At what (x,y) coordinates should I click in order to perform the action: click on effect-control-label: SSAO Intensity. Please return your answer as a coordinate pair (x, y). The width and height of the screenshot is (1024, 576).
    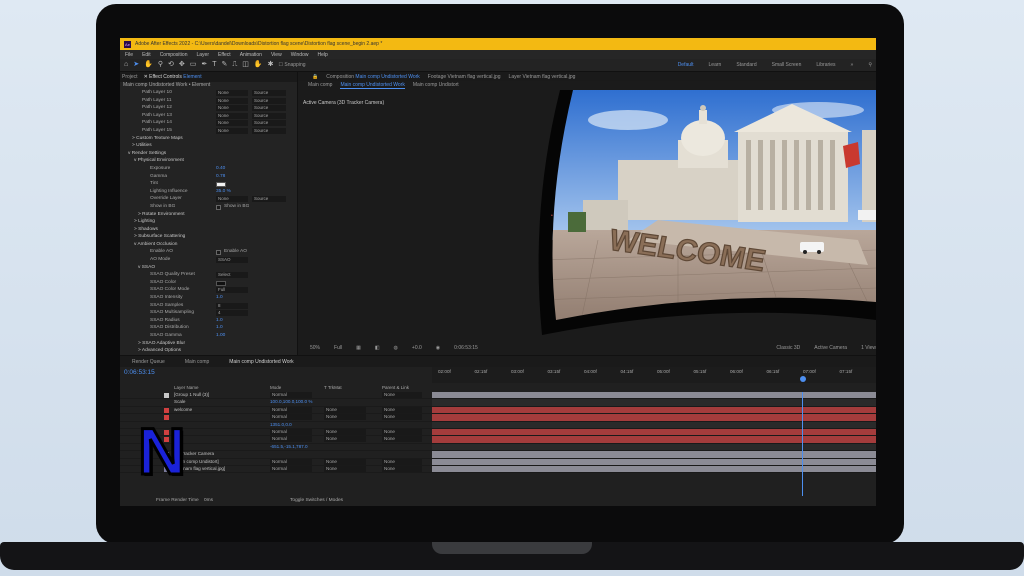
    Looking at the image, I should click on (166, 298).